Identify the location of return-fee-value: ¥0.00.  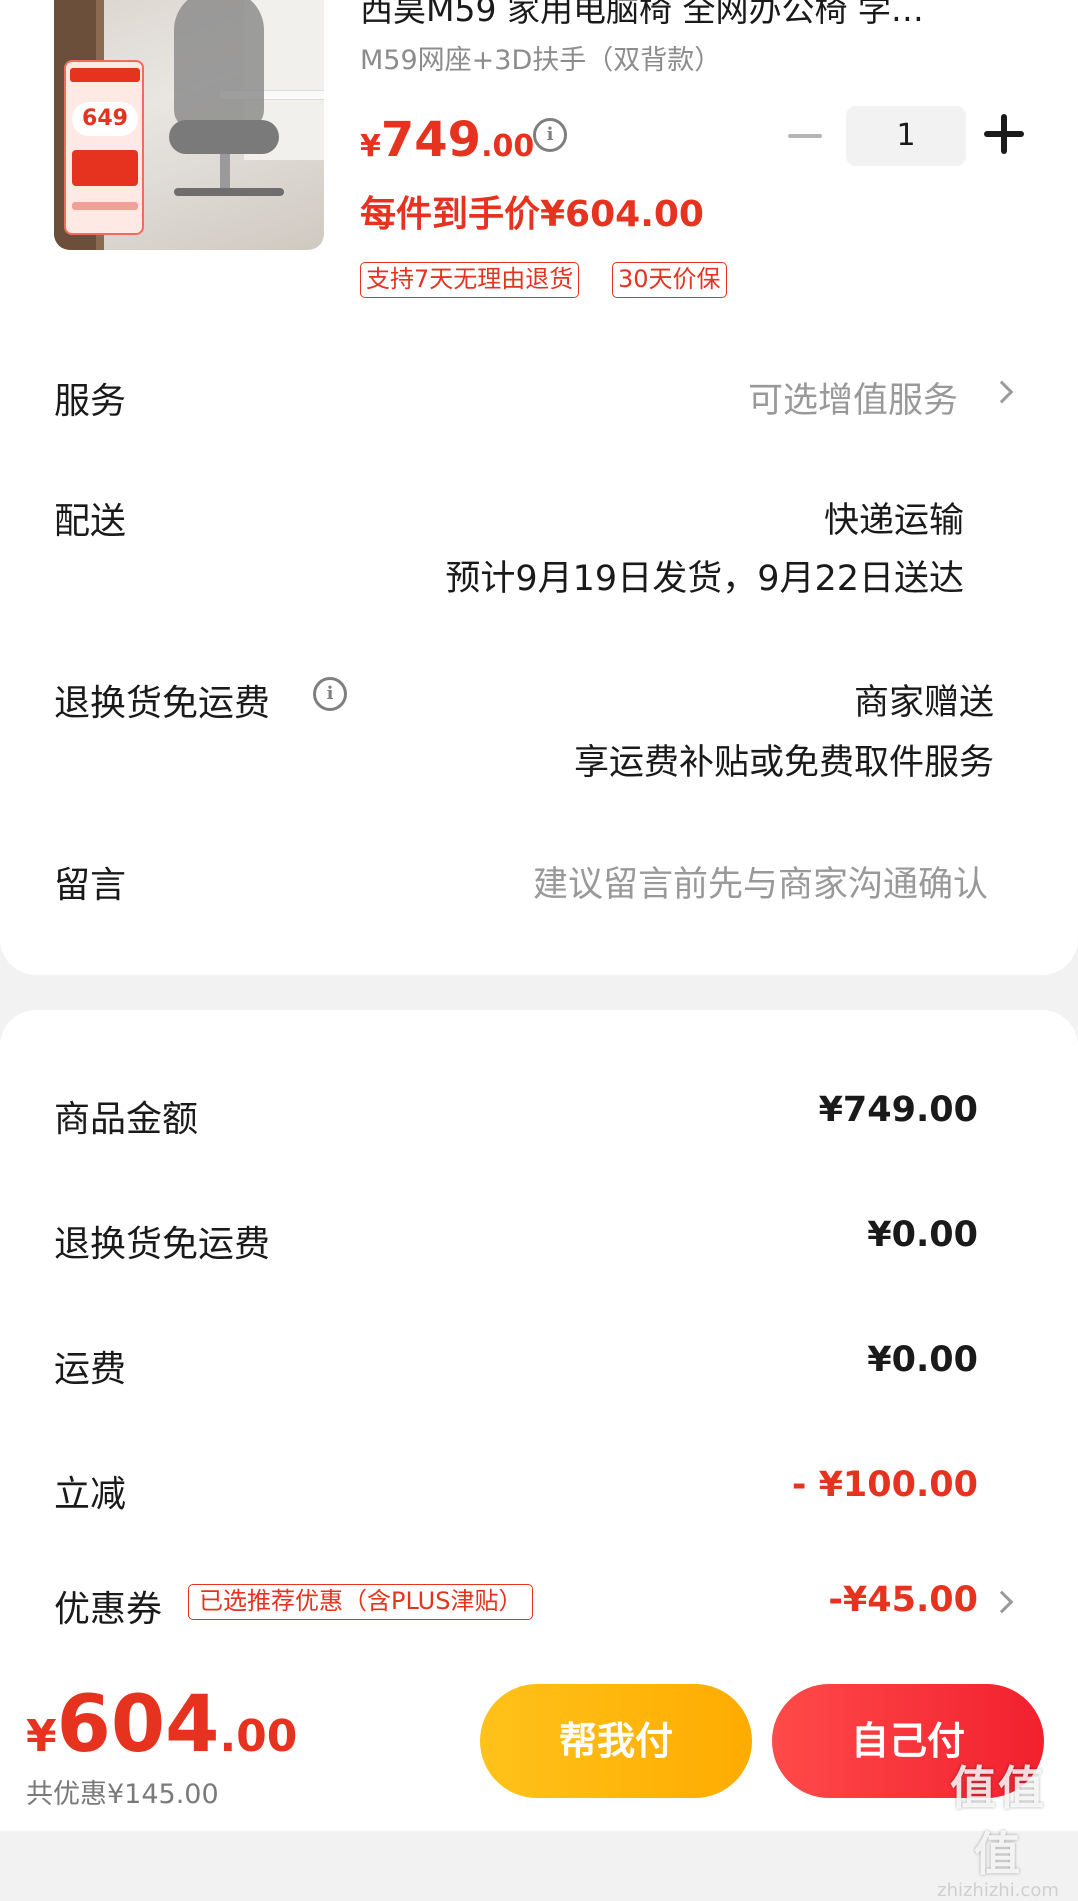
(922, 1235).